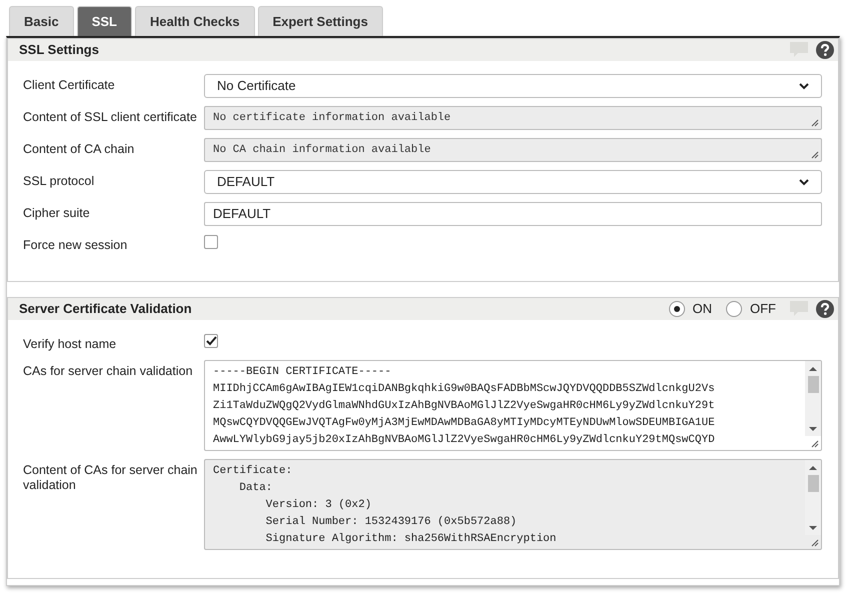  I want to click on tab: Expert Settings, so click(320, 21).